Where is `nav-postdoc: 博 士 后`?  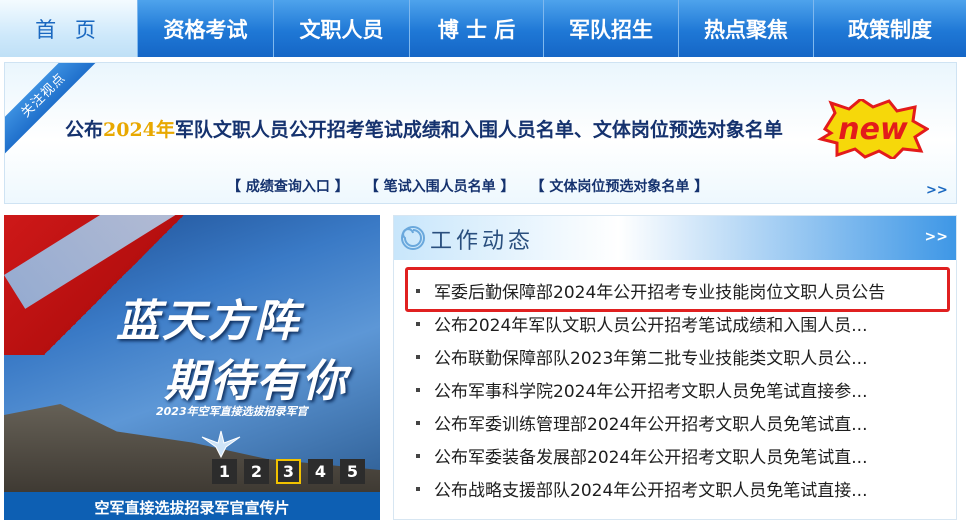 nav-postdoc: 博 士 后 is located at coordinates (477, 28).